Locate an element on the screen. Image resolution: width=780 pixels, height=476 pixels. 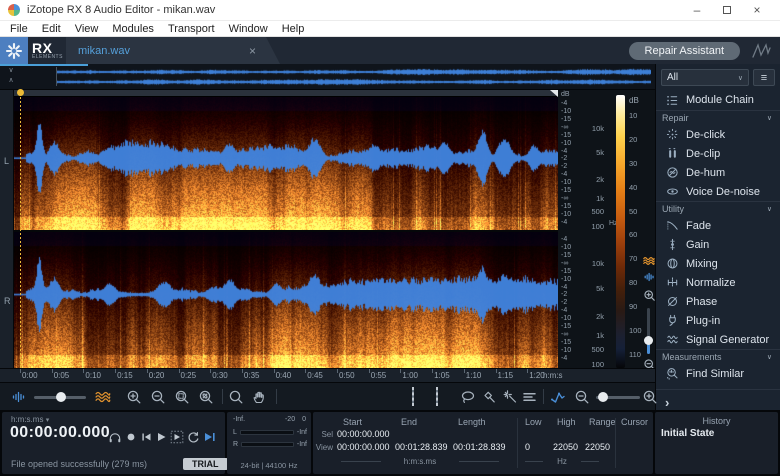
selection-time-unit: h:m:s.ms is located at coordinates (420, 461).